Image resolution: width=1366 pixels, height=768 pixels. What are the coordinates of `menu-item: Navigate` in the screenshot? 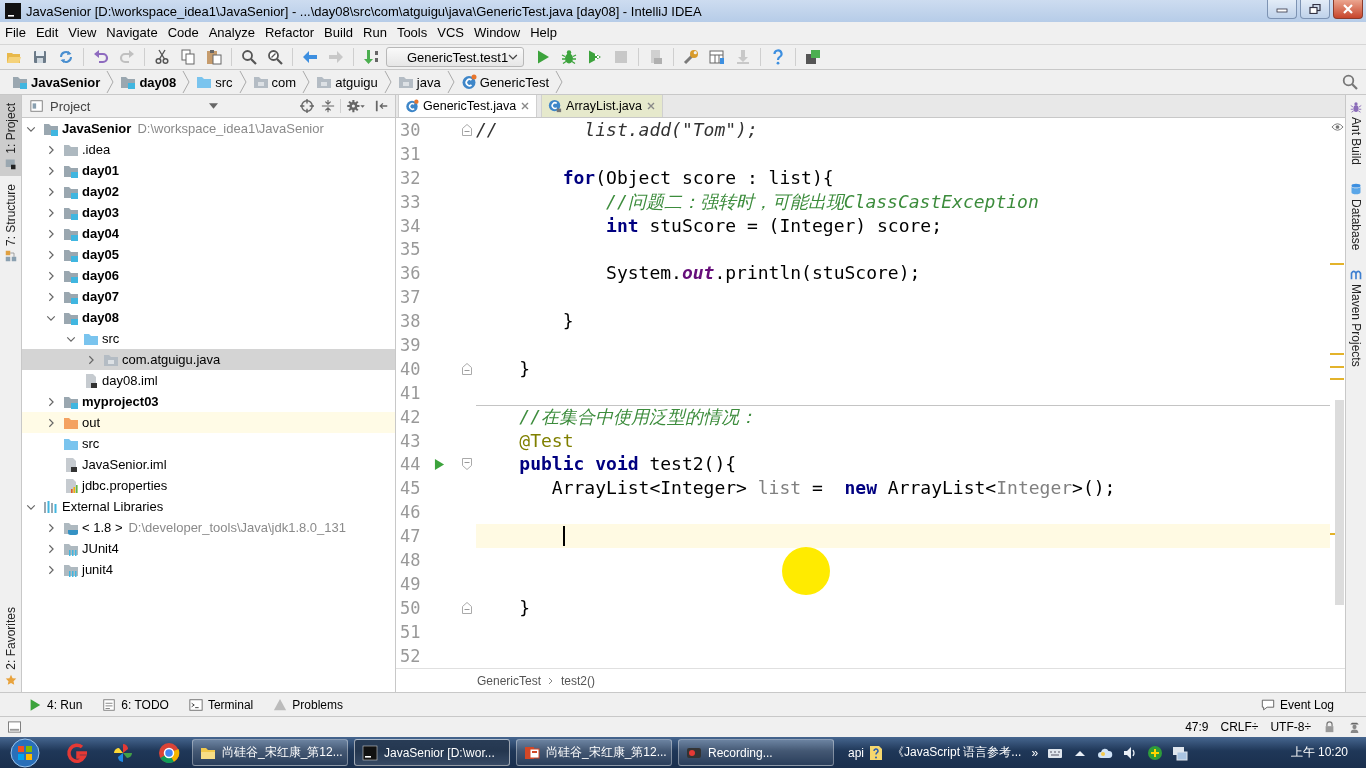 It's located at (132, 33).